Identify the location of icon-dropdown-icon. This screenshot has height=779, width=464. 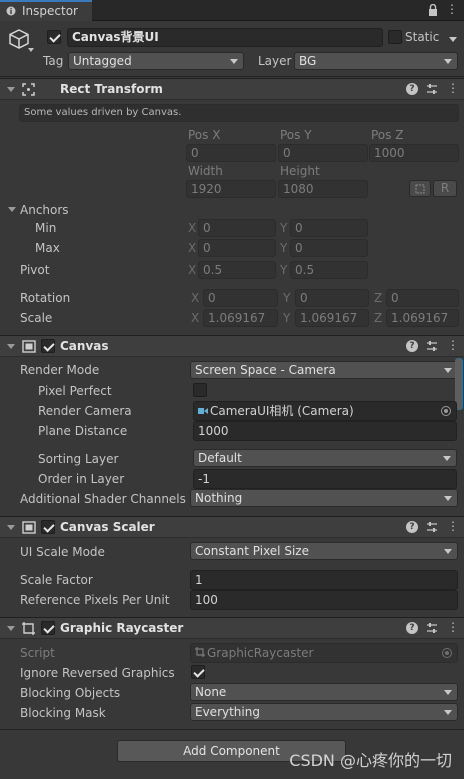
(31, 50).